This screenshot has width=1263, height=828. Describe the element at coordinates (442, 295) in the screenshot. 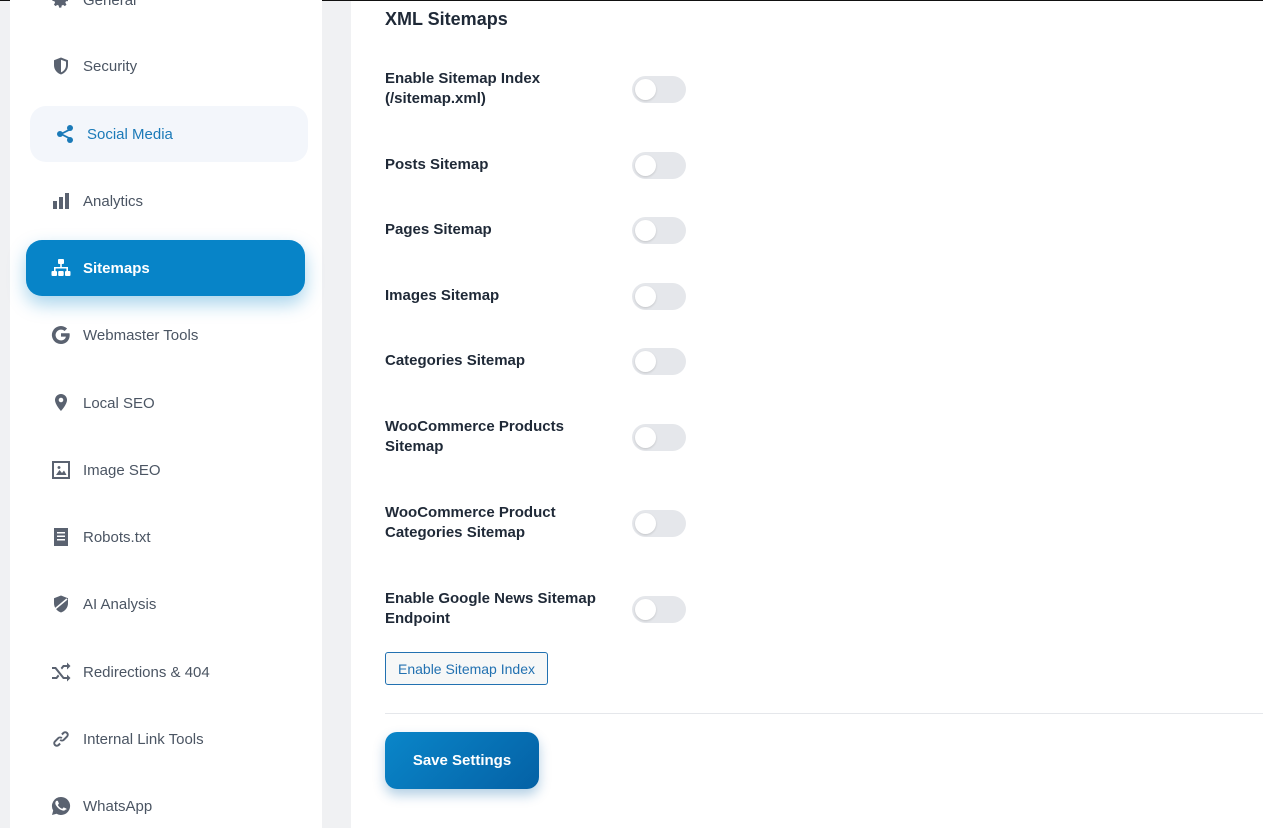

I see `setting-label-images-sitemap: Images Sitemap` at that location.